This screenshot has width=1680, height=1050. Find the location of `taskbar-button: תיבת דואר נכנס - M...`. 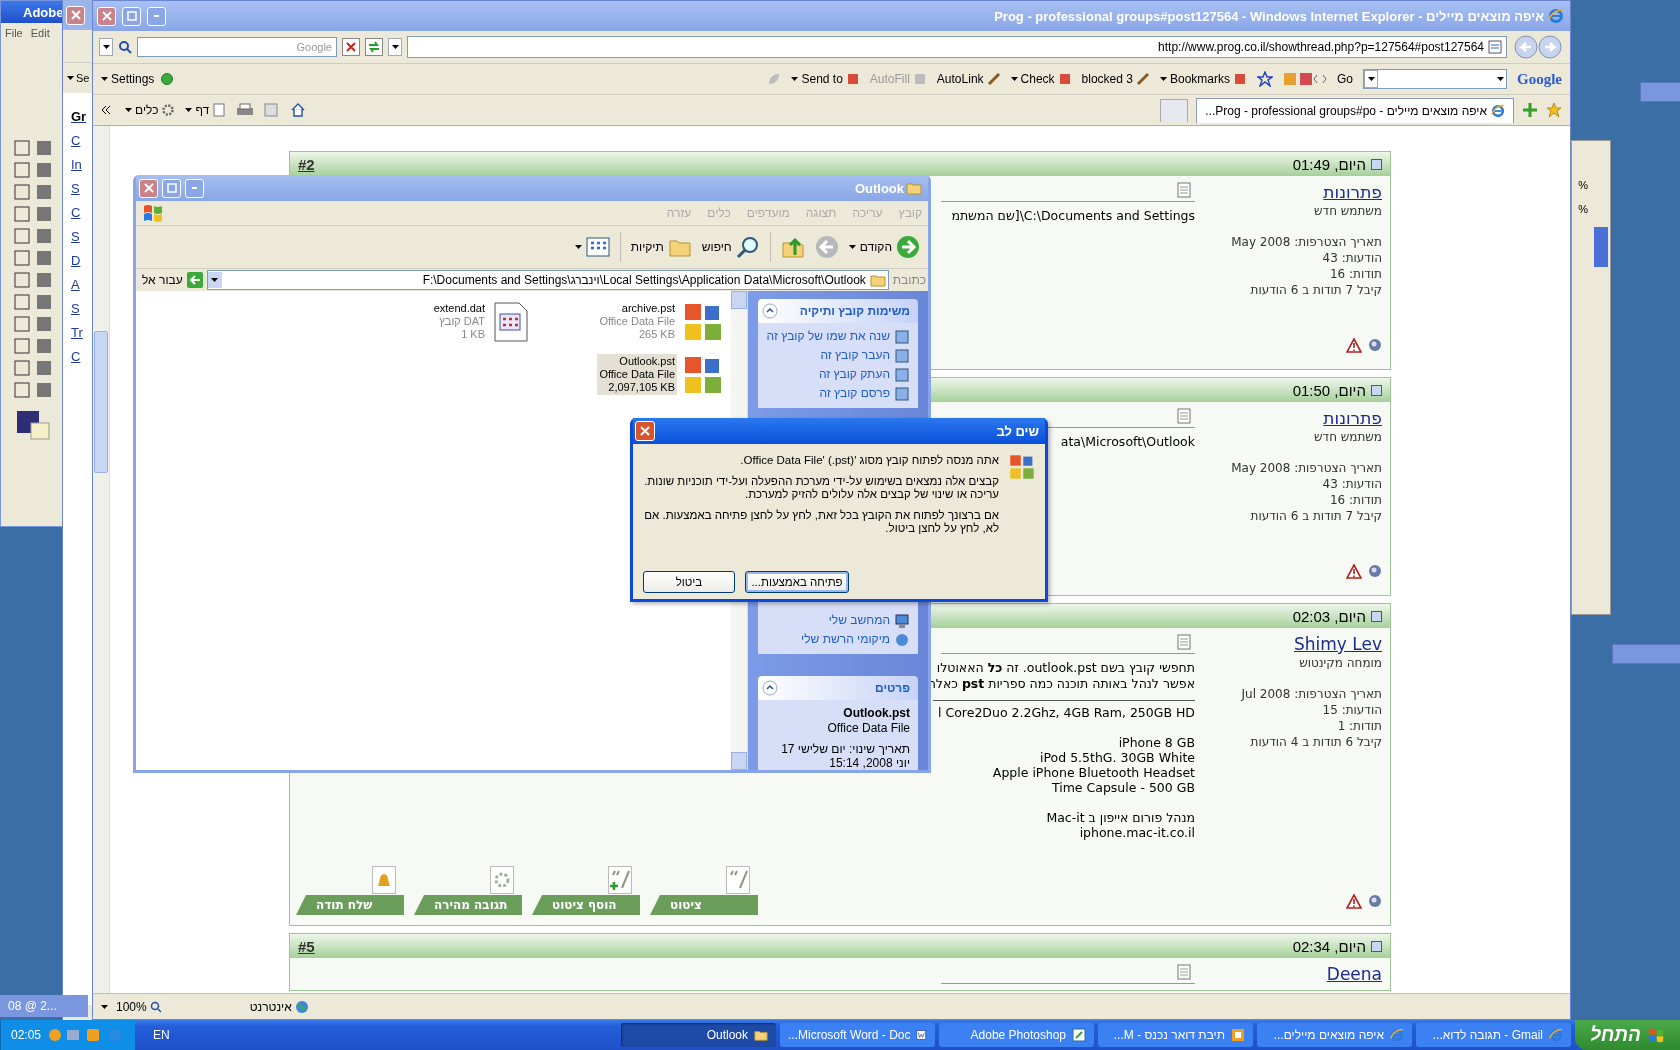

taskbar-button: תיבת דואר נכנס - M... is located at coordinates (1175, 1035).